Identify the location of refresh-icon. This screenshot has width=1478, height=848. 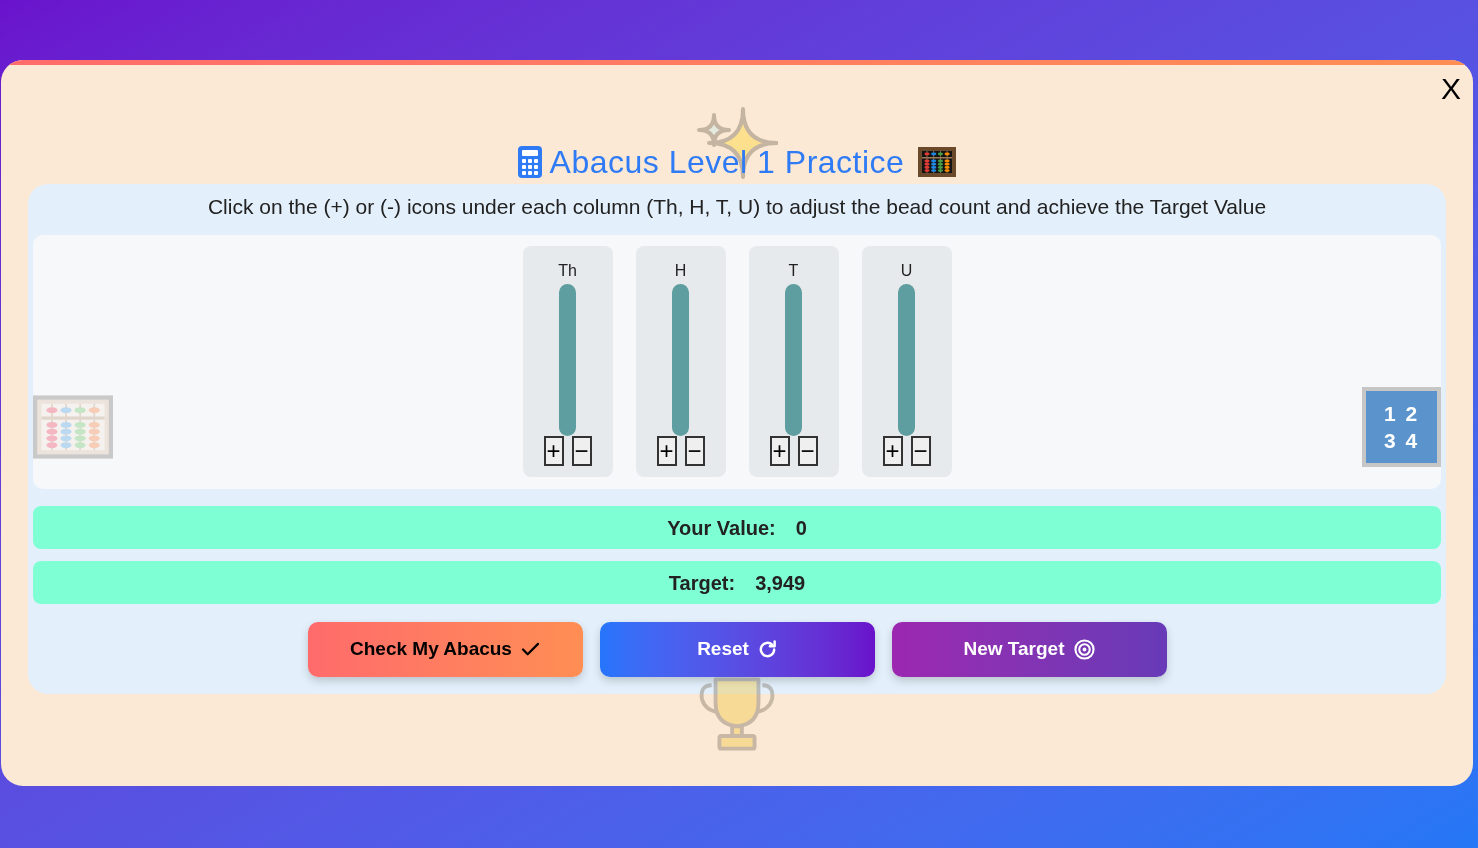
(767, 649).